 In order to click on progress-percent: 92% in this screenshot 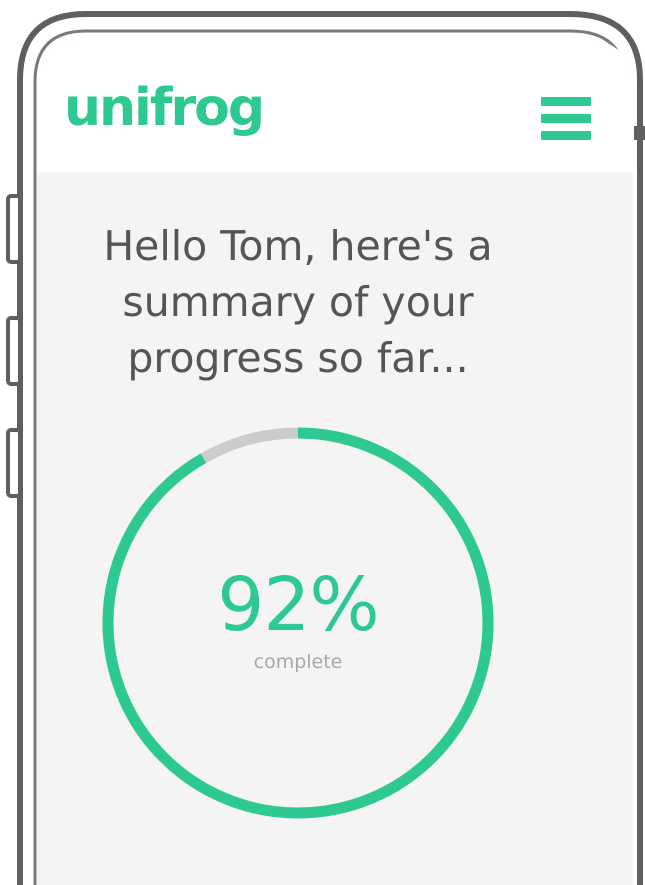, I will do `click(298, 605)`.